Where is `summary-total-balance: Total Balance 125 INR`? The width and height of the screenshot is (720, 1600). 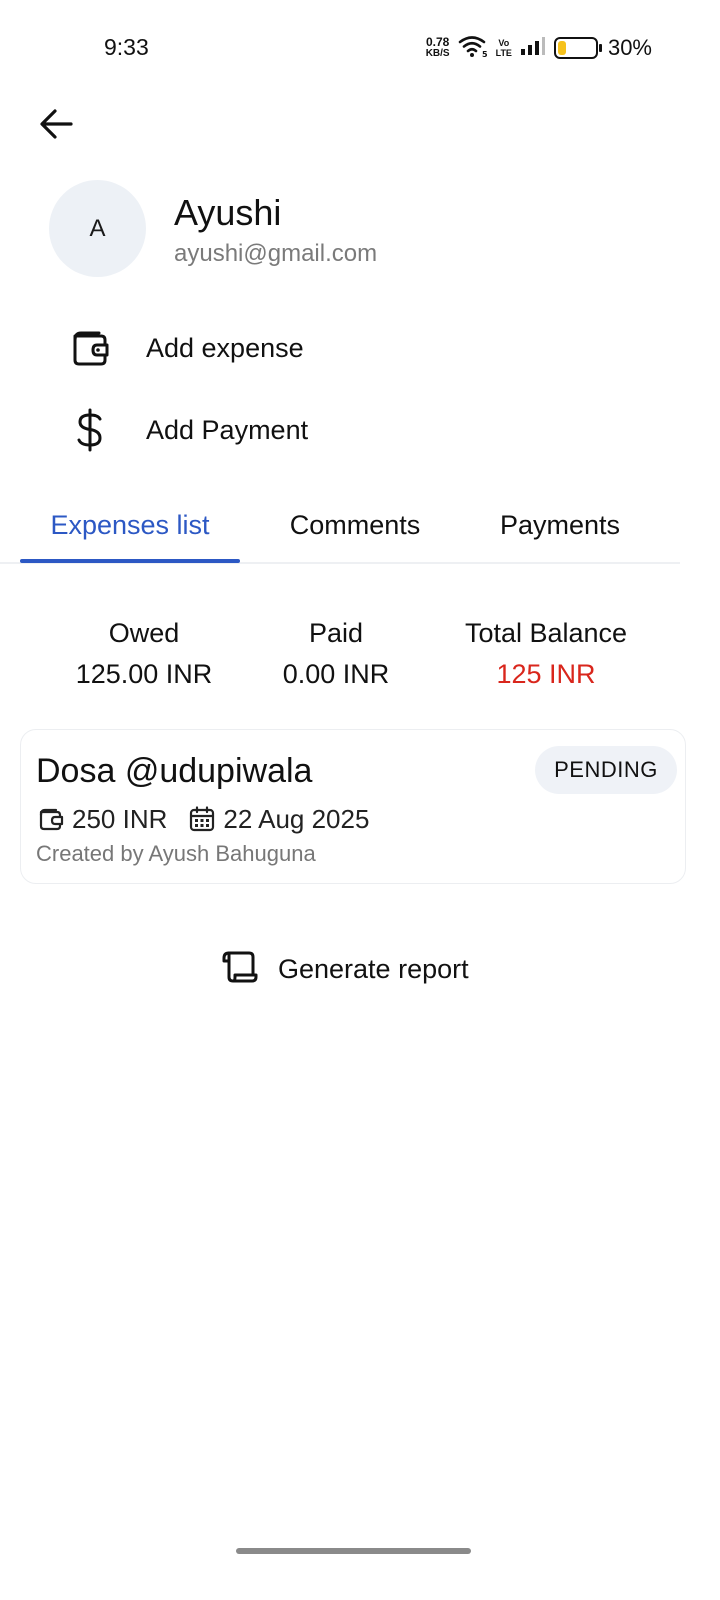 summary-total-balance: Total Balance 125 INR is located at coordinates (546, 654).